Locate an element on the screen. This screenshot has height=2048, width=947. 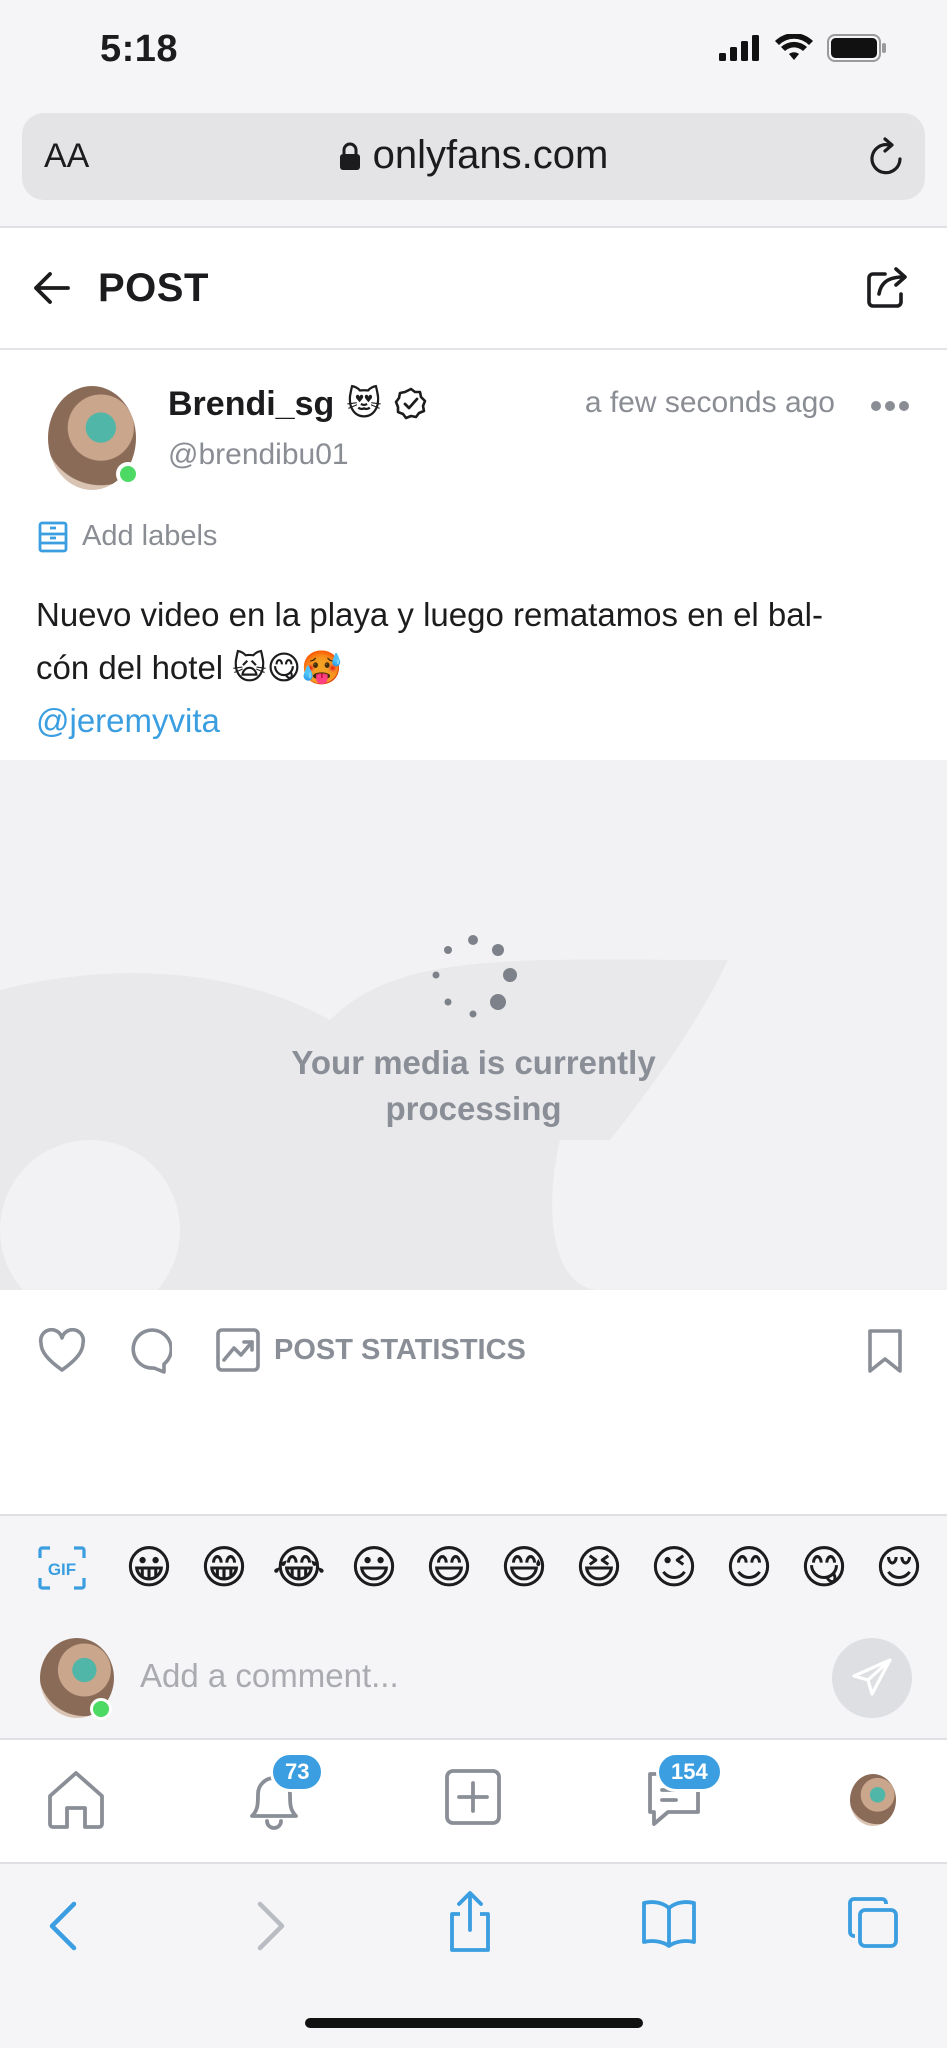
emoji-option: 😁 is located at coordinates (224, 1567).